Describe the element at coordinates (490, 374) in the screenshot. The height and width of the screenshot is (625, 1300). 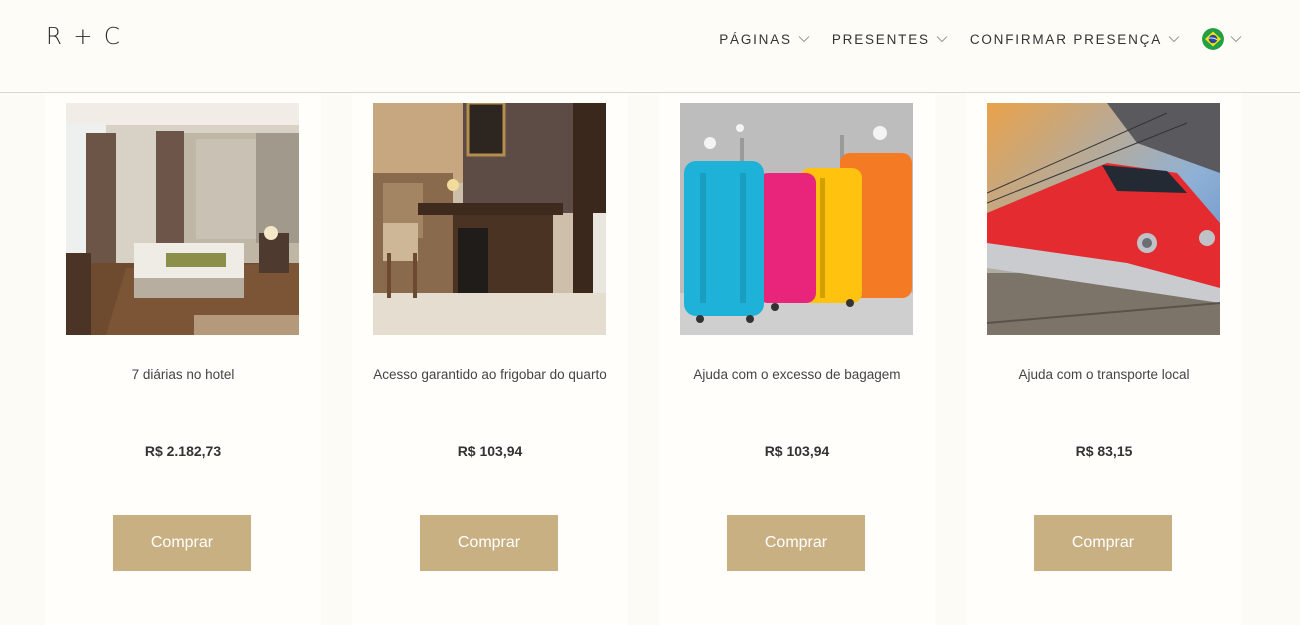
I see `product-title: Acesso garantido ao frigobar do quarto` at that location.